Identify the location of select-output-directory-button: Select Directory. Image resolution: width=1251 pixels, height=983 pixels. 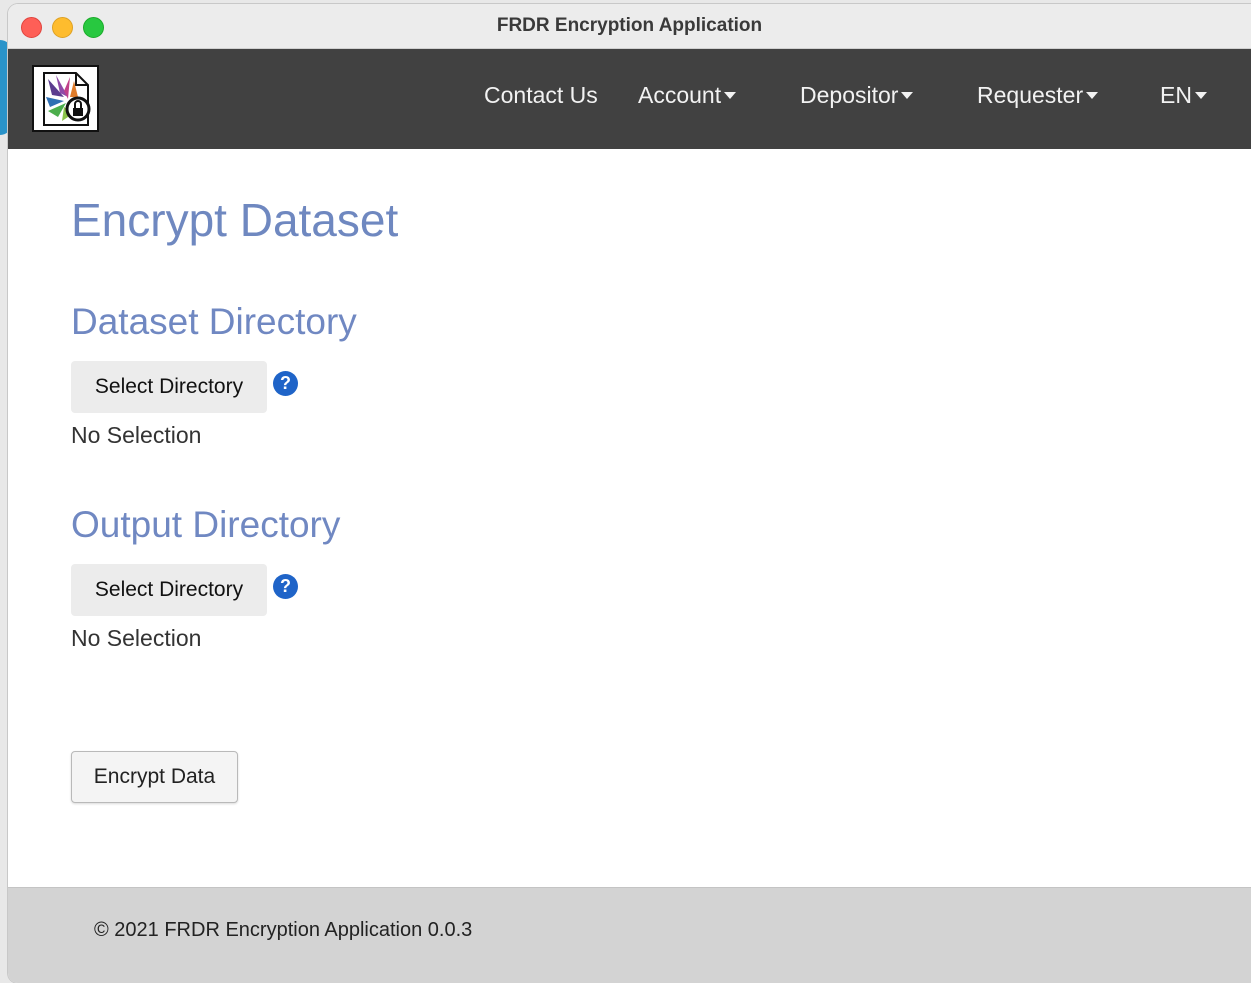
(169, 590).